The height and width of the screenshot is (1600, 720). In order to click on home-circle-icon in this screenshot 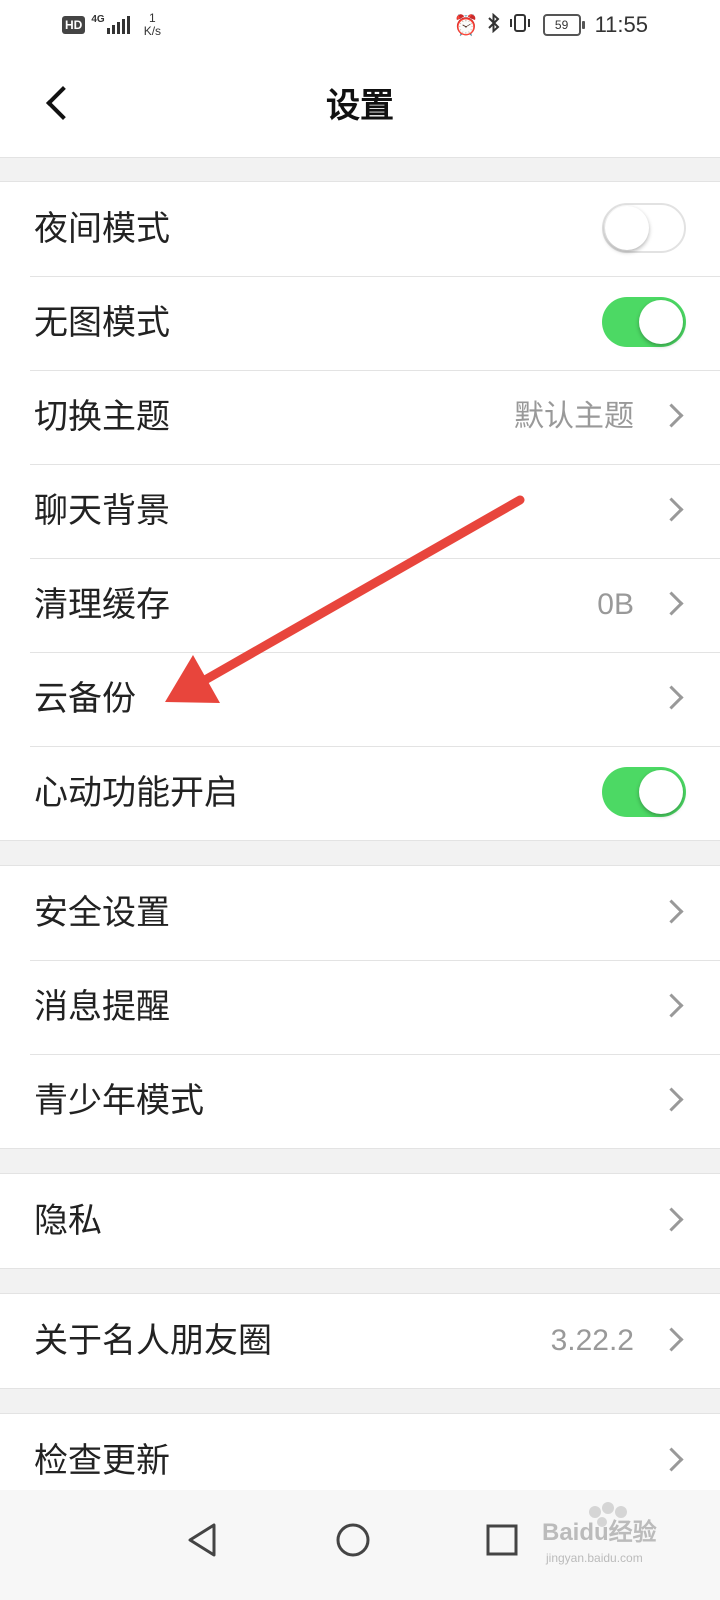, I will do `click(353, 1540)`.